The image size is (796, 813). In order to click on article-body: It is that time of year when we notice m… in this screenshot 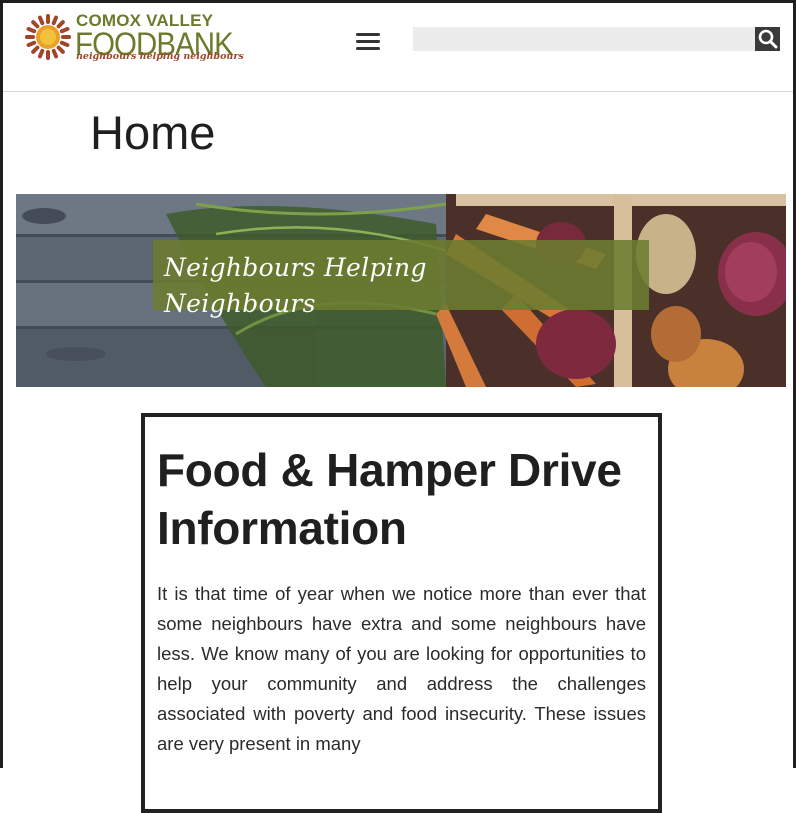, I will do `click(401, 668)`.